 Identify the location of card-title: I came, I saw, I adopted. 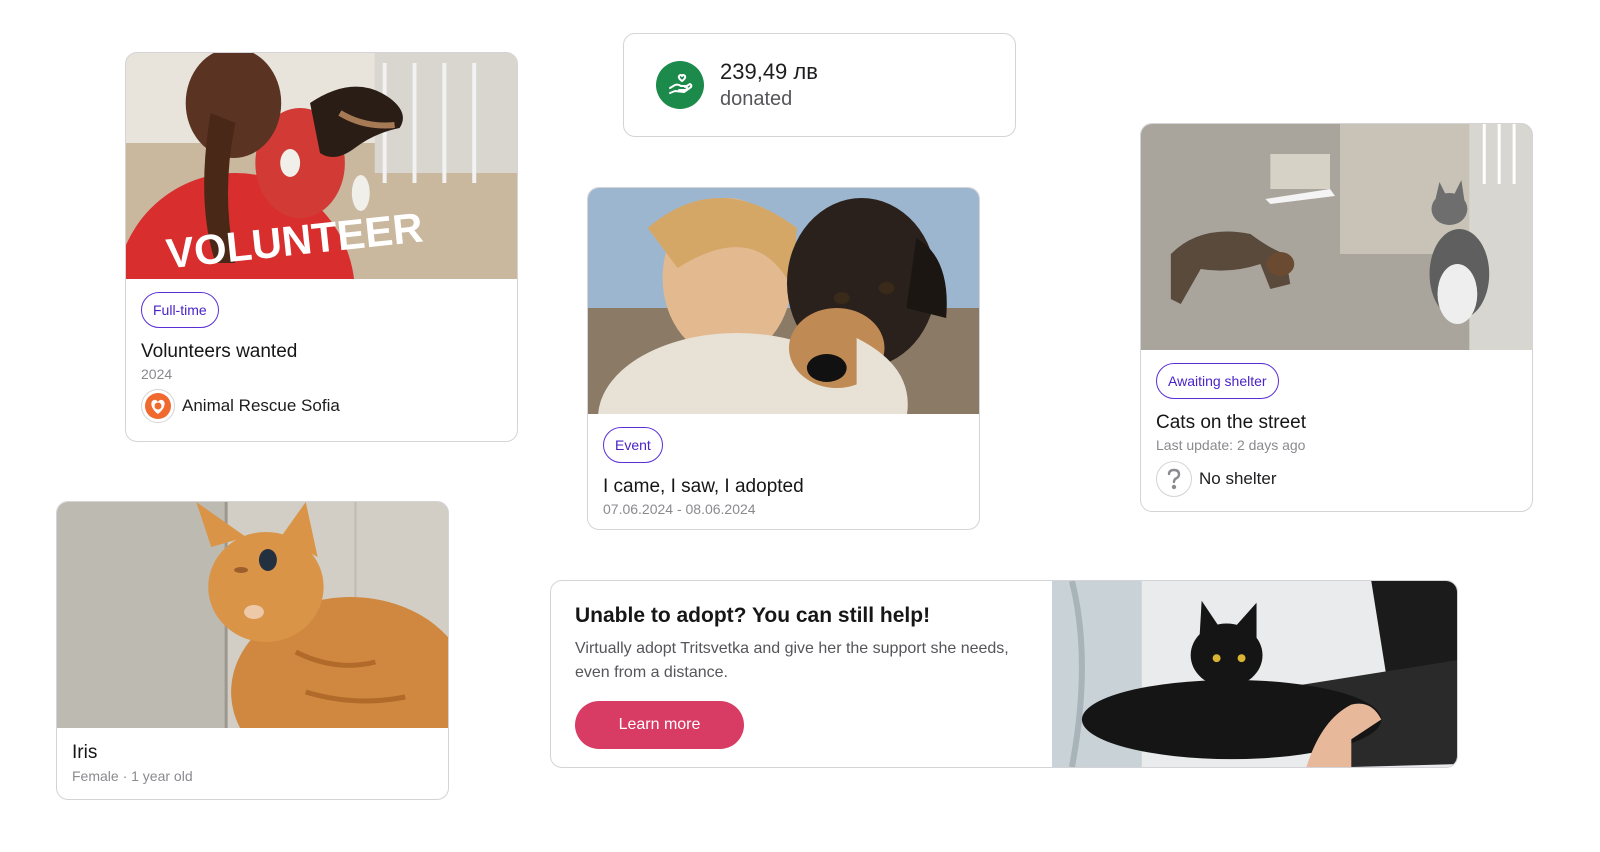
(703, 486).